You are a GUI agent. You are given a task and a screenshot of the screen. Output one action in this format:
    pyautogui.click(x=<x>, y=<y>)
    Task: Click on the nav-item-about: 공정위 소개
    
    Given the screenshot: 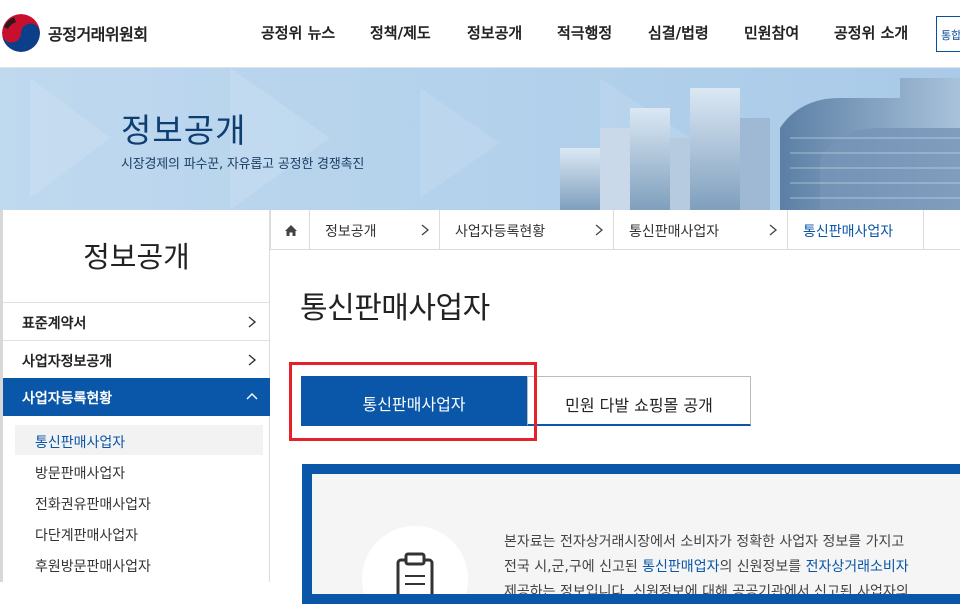 What is the action you would take?
    pyautogui.click(x=871, y=32)
    